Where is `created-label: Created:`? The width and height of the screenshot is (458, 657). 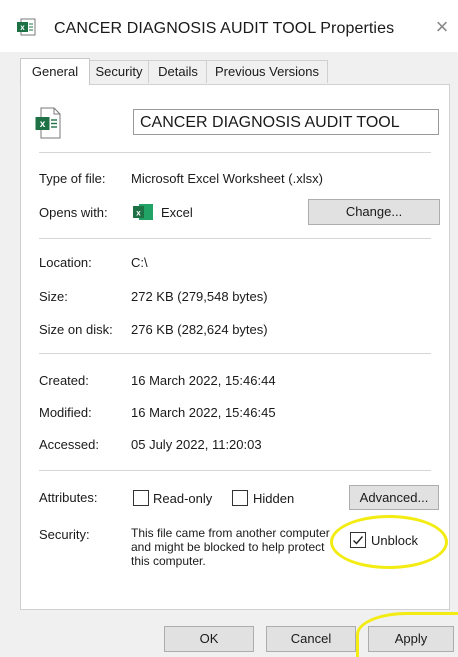 created-label: Created: is located at coordinates (64, 380).